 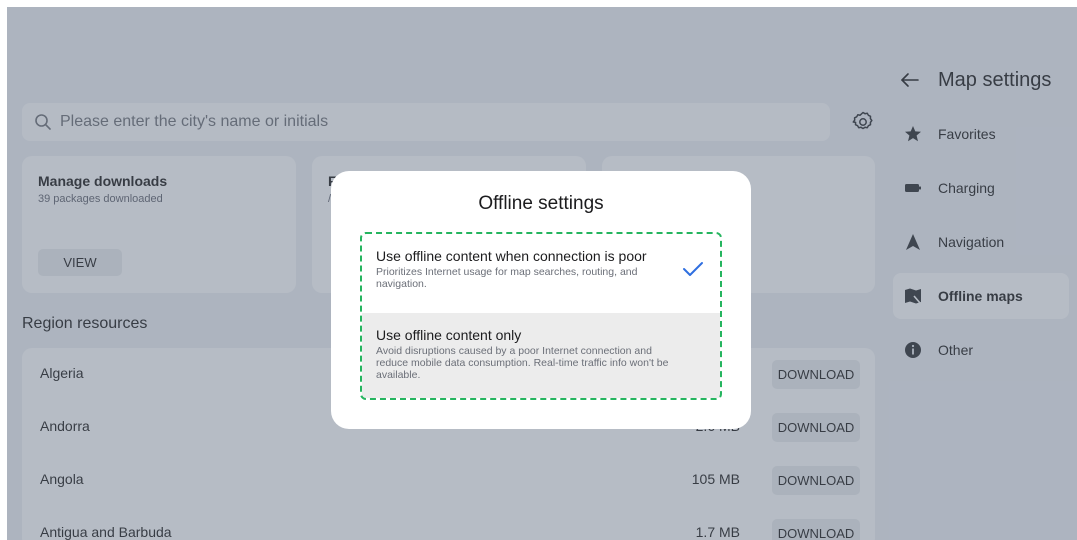 What do you see at coordinates (541, 203) in the screenshot?
I see `dialog-title: Offline settings` at bounding box center [541, 203].